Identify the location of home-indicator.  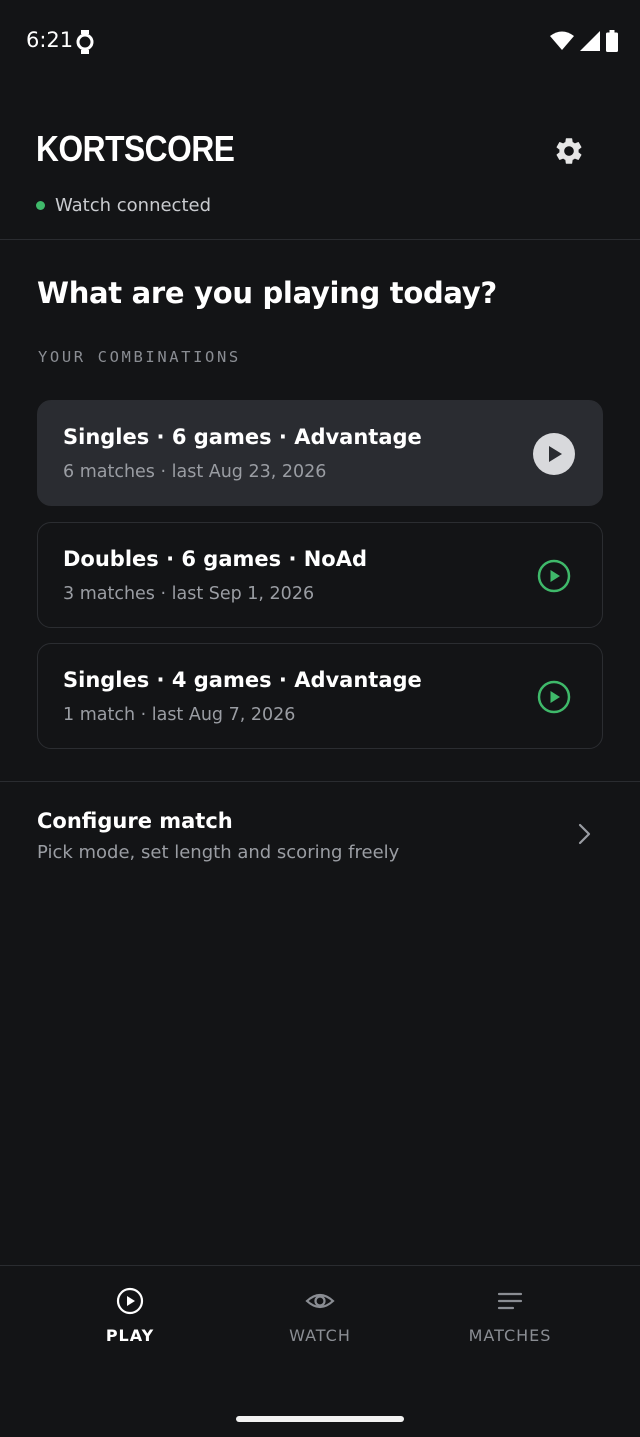
(320, 1419).